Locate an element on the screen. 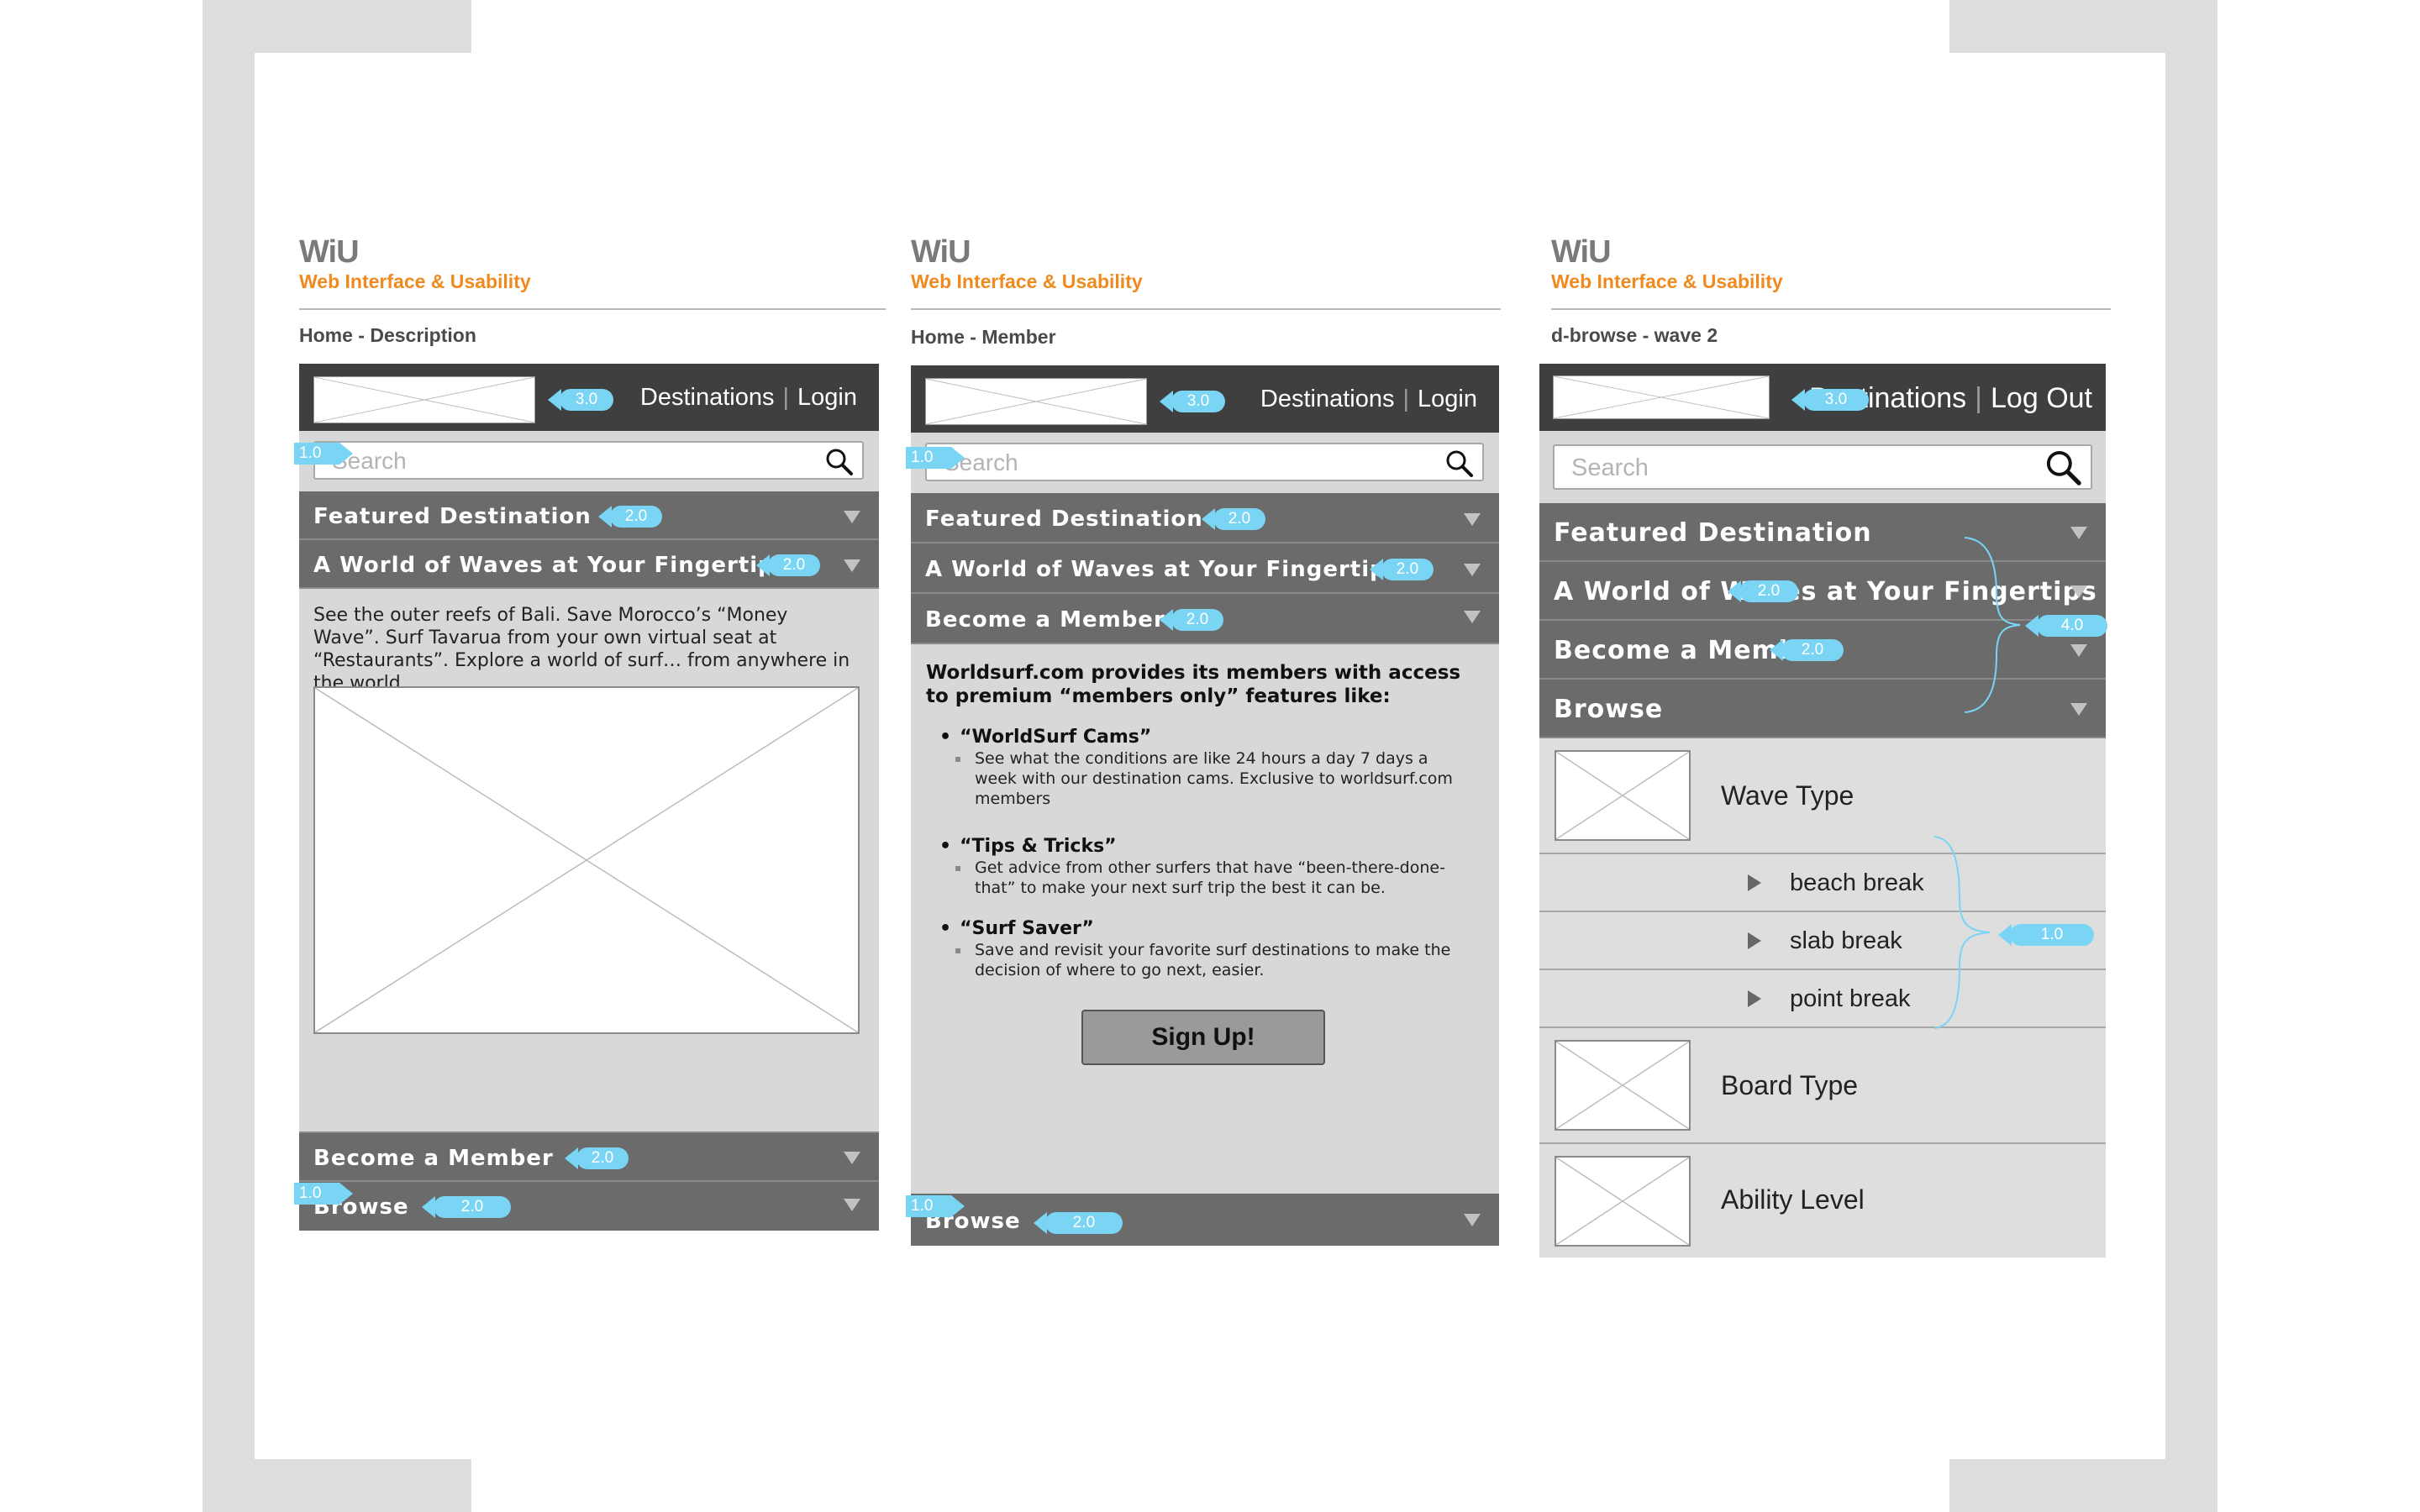 The width and height of the screenshot is (2420, 1512). annotation-tag: 3.0 is located at coordinates (1830, 400).